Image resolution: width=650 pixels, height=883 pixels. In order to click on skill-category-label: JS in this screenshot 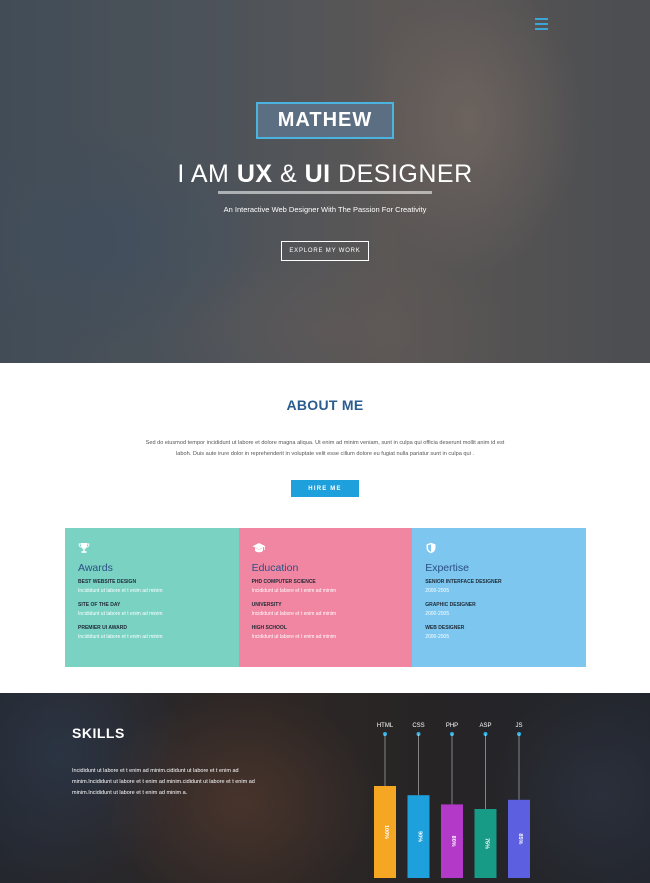, I will do `click(518, 726)`.